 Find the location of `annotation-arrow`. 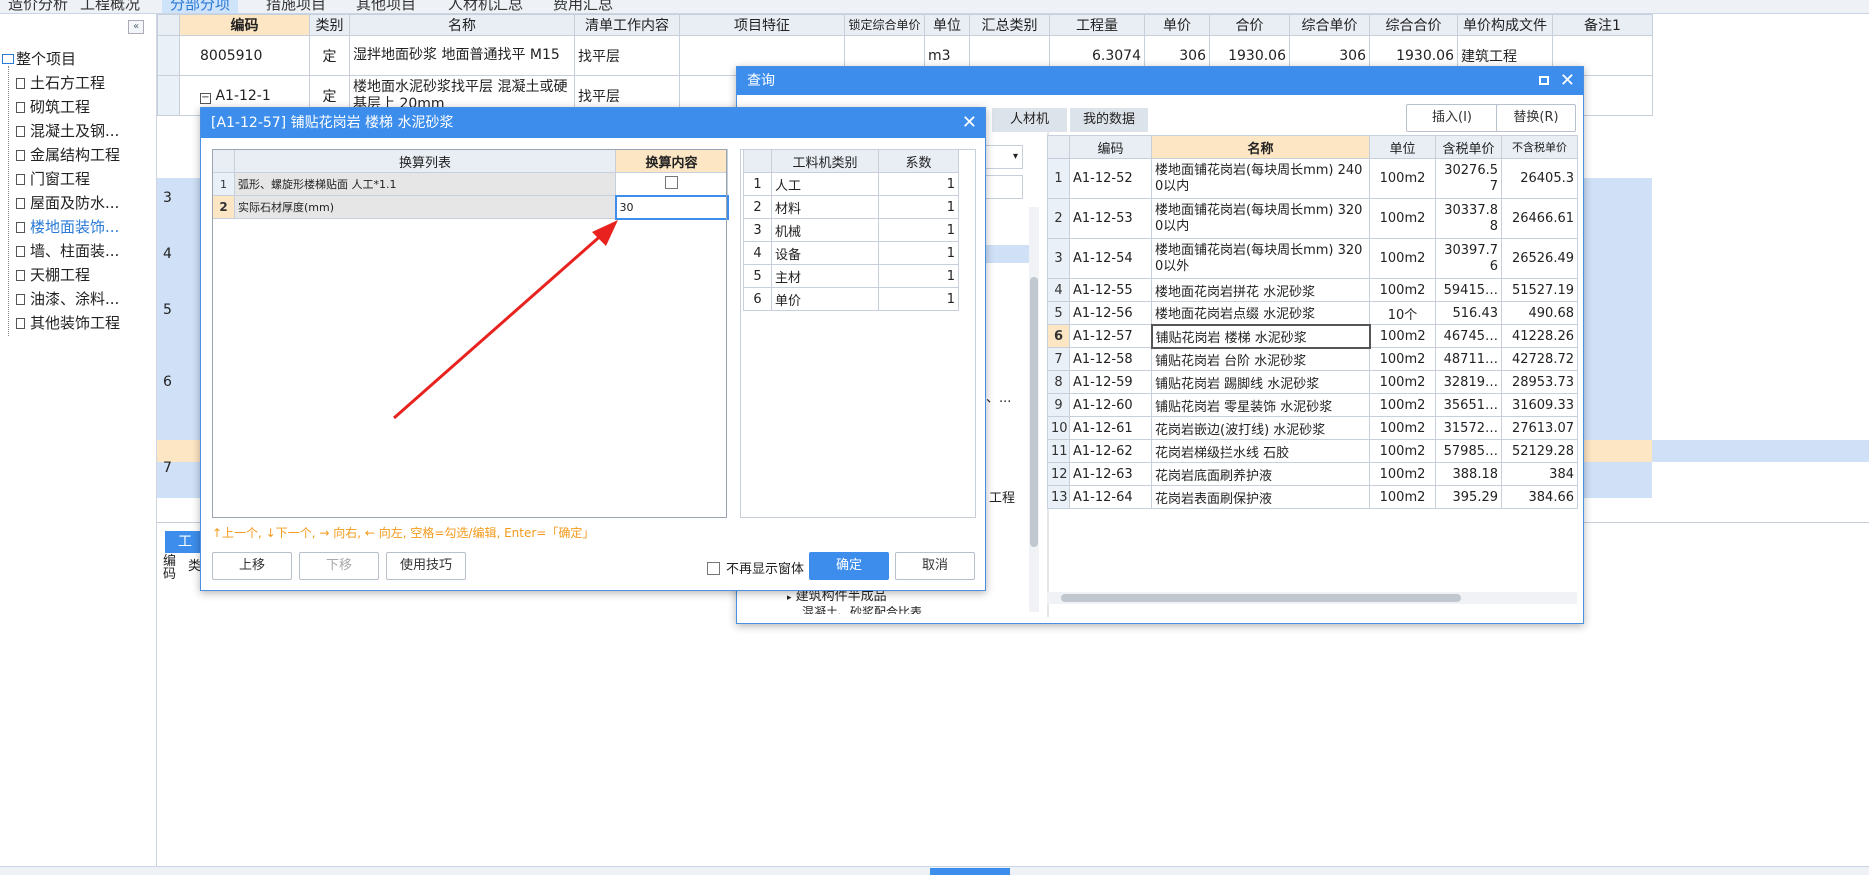

annotation-arrow is located at coordinates (505, 320).